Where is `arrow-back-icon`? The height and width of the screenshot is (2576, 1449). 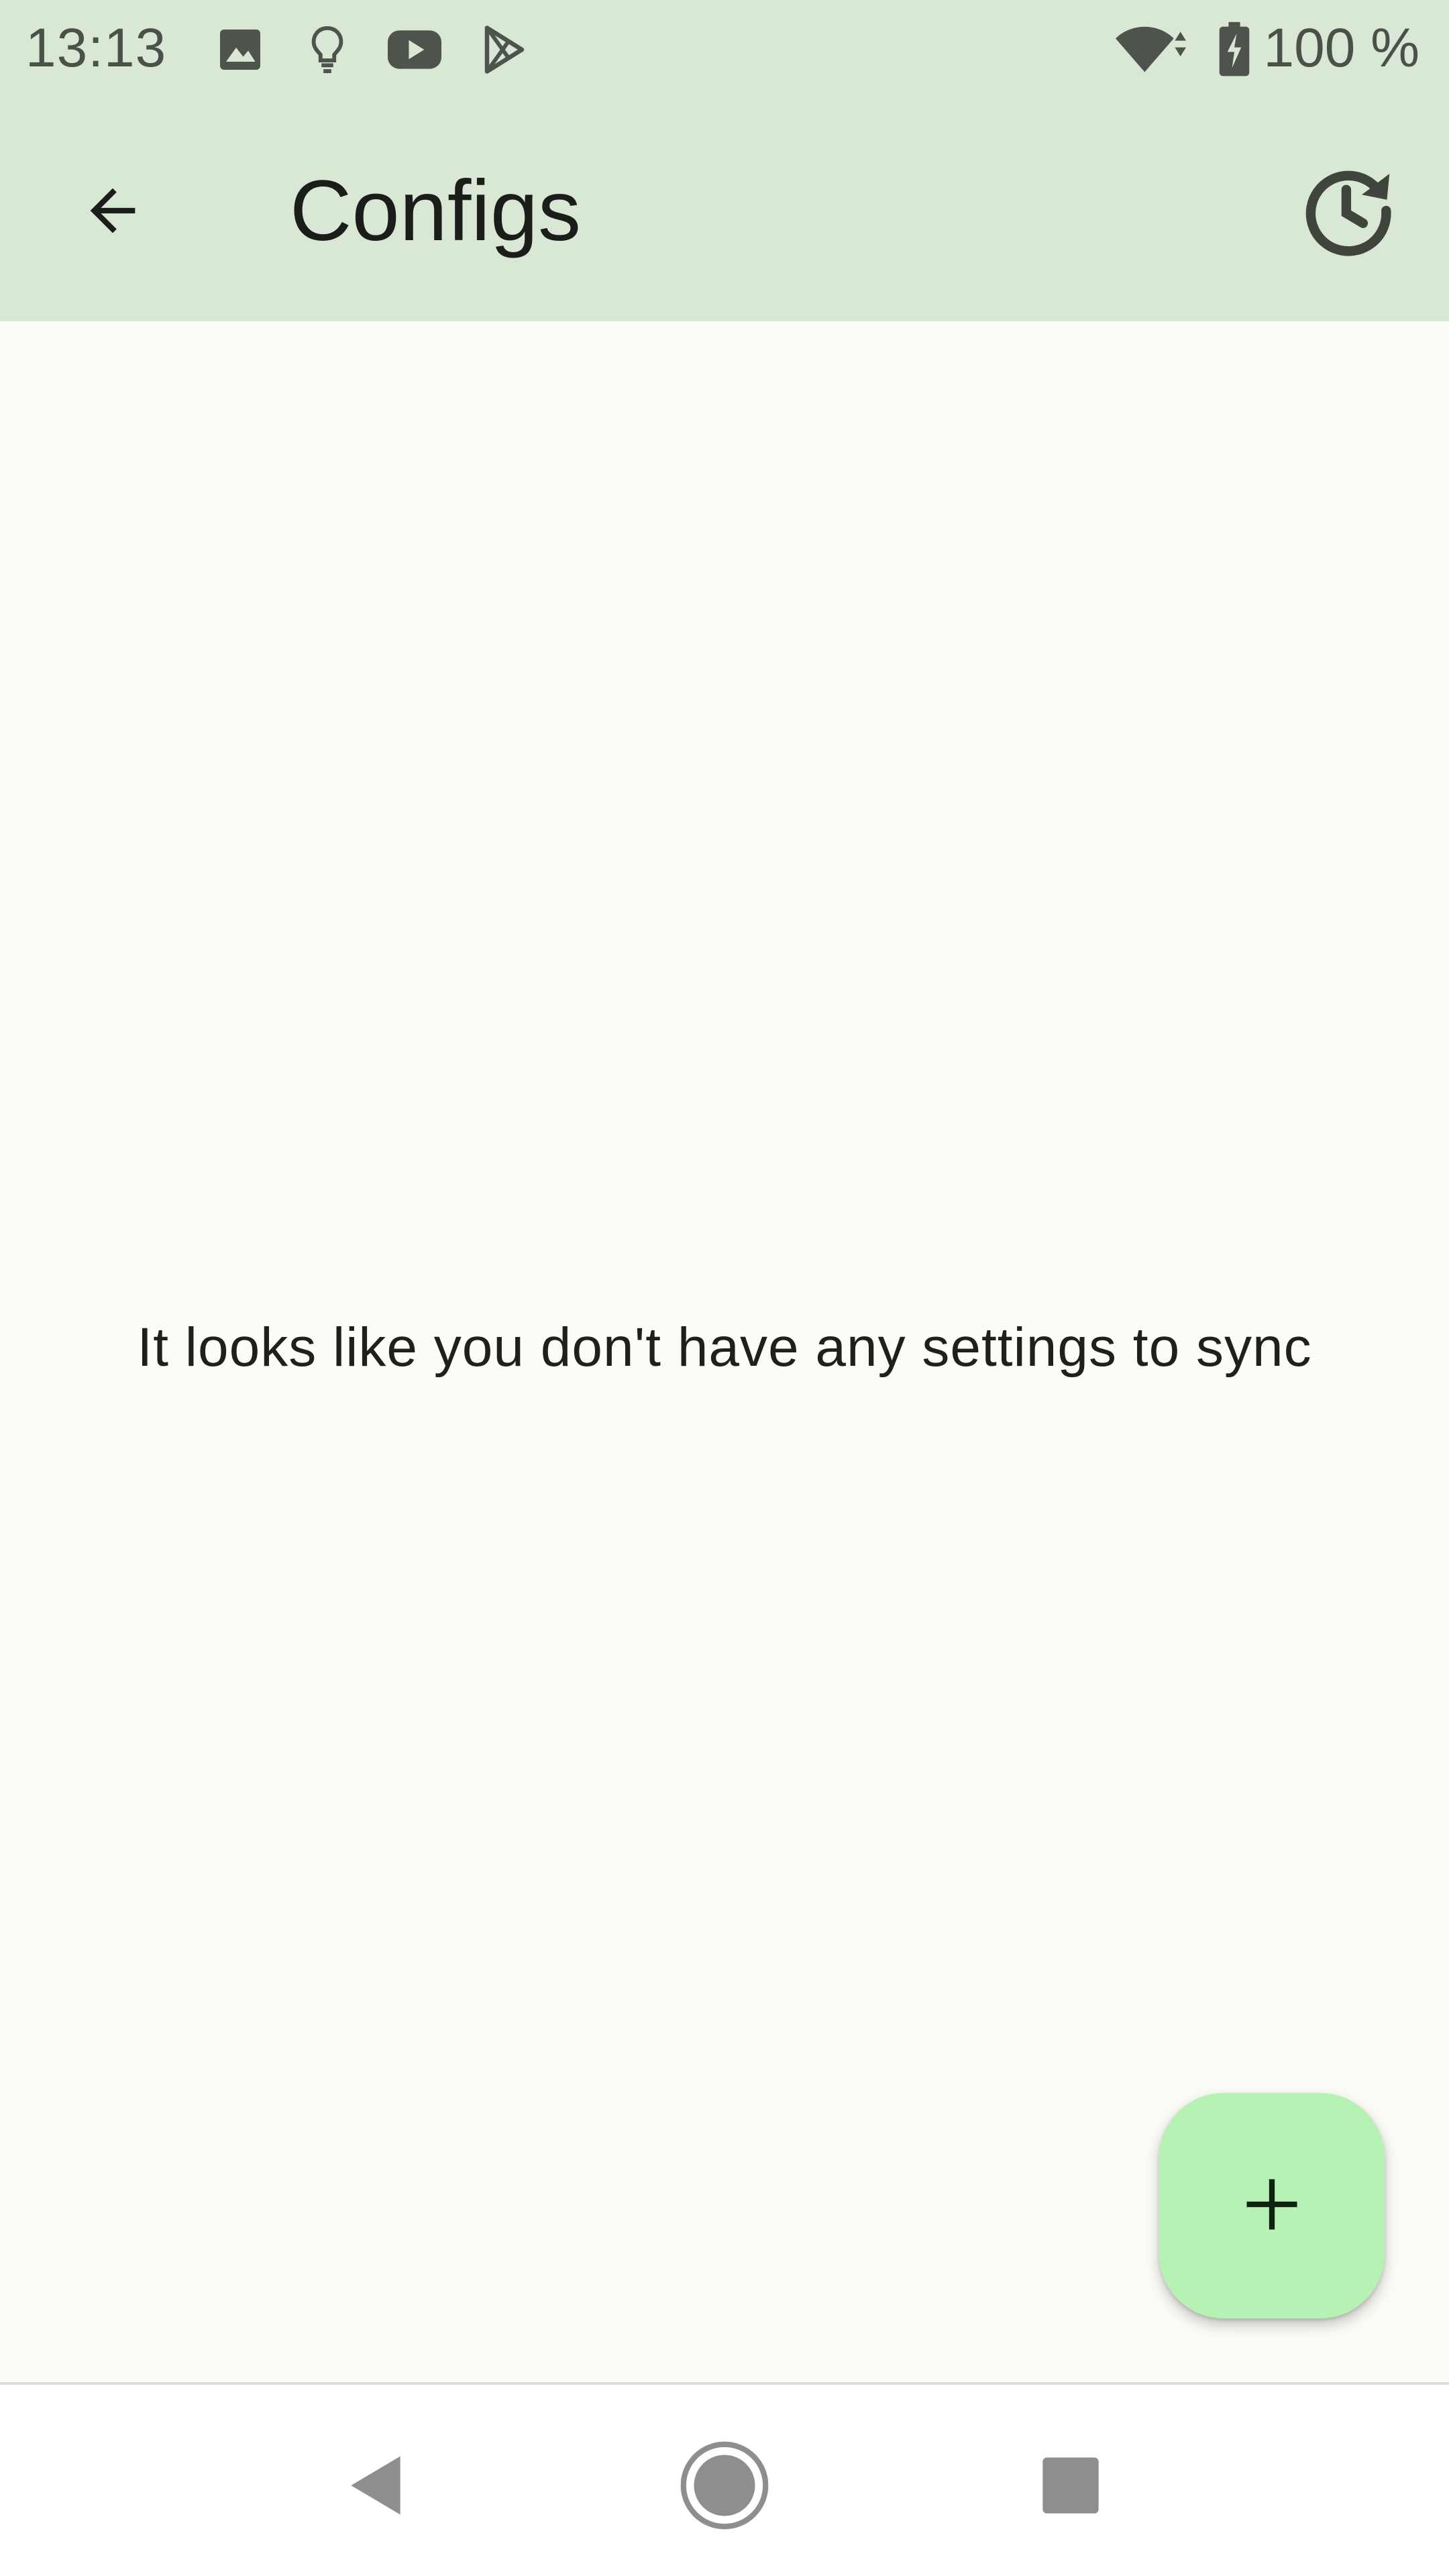 arrow-back-icon is located at coordinates (112, 212).